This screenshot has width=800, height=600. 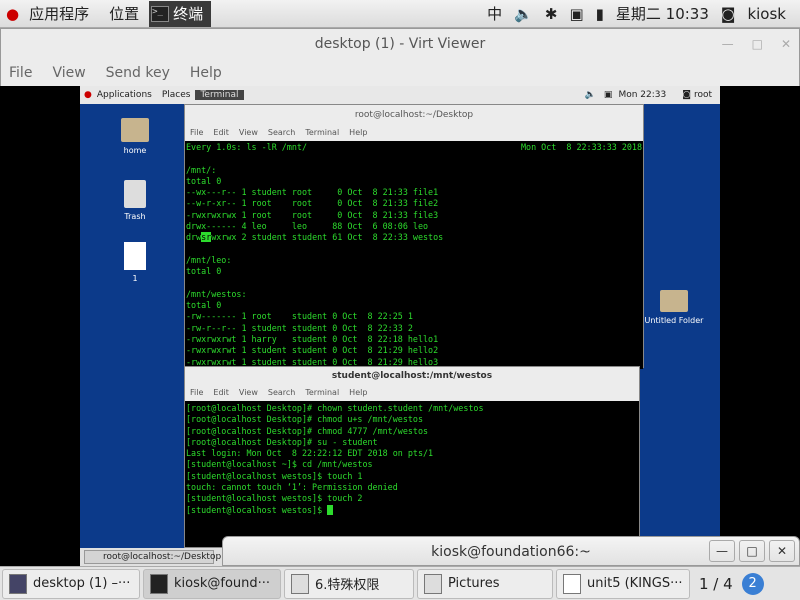 I want to click on terminal-line: /mnt/:, so click(x=201, y=169).